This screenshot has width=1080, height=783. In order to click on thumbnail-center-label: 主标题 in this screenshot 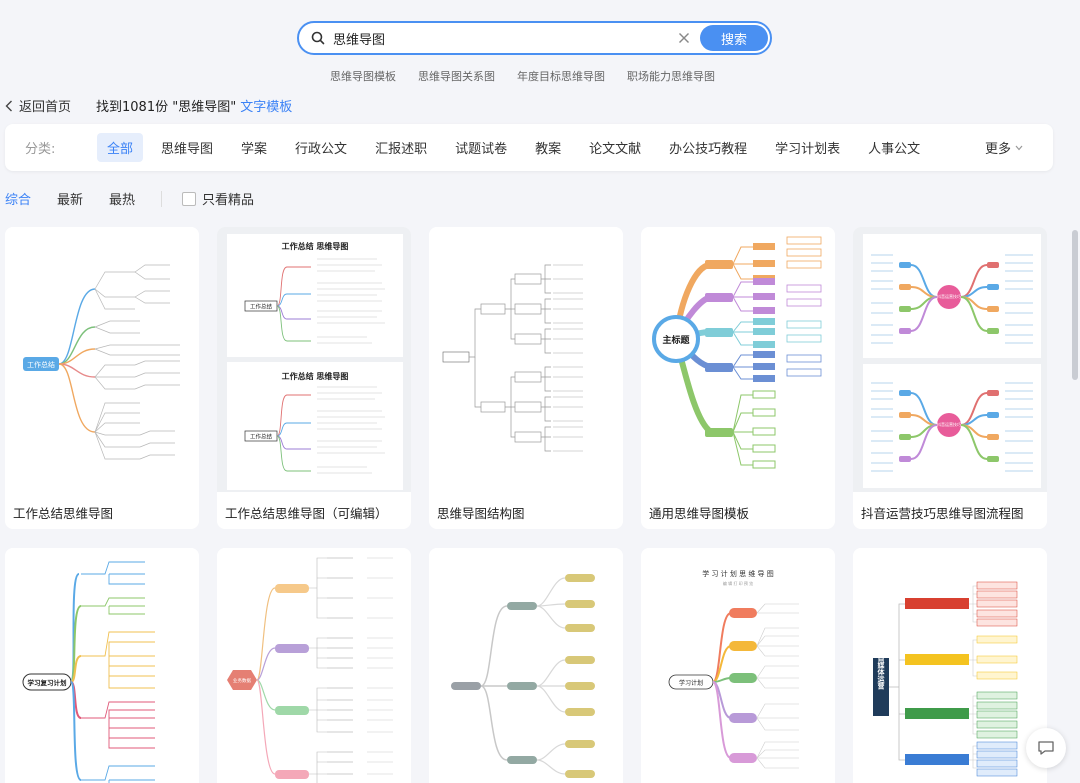, I will do `click(676, 340)`.